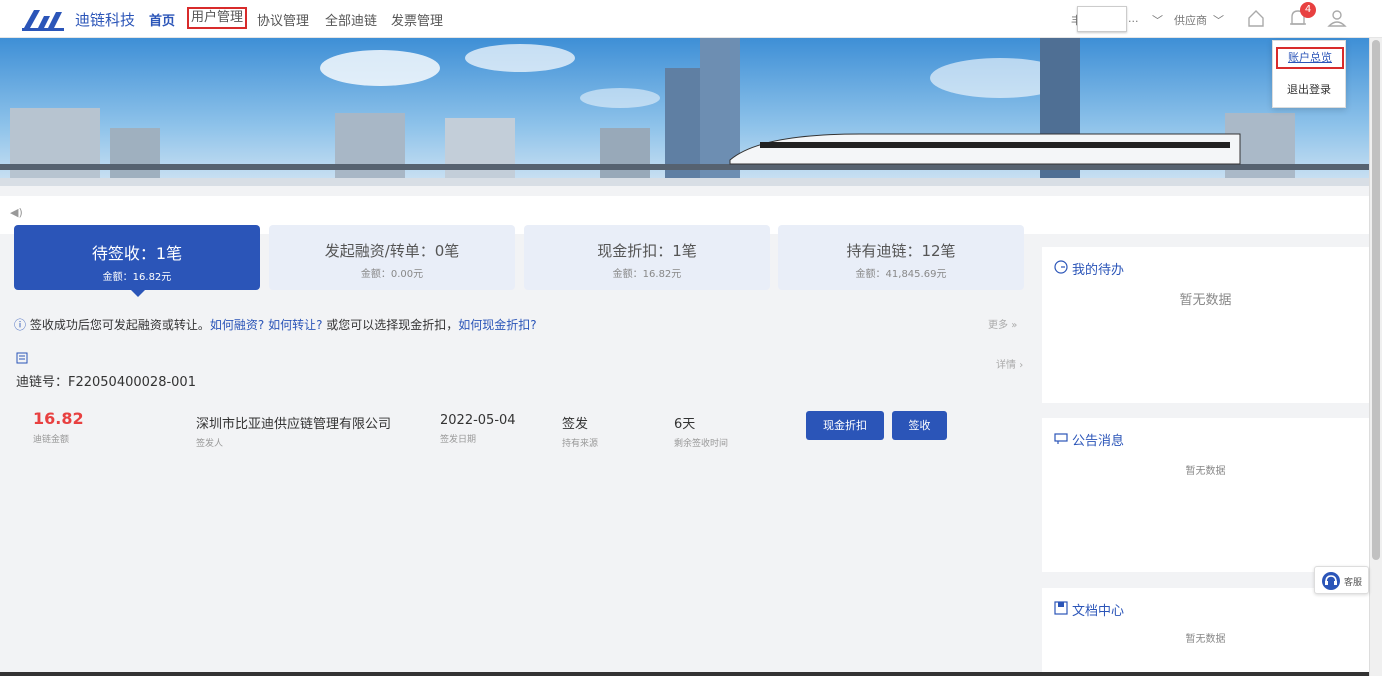  Describe the element at coordinates (1353, 583) in the screenshot. I see `customer-service-label: 客服` at that location.